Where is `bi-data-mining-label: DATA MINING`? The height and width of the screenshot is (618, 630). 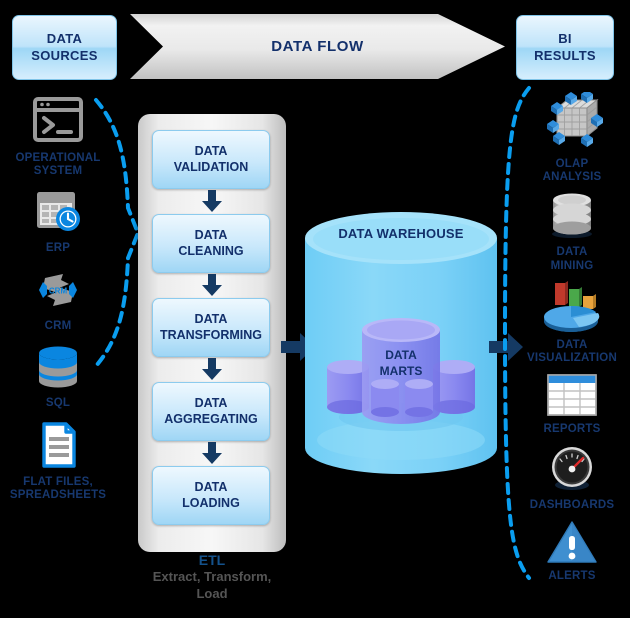
bi-data-mining-label: DATA MINING is located at coordinates (572, 259).